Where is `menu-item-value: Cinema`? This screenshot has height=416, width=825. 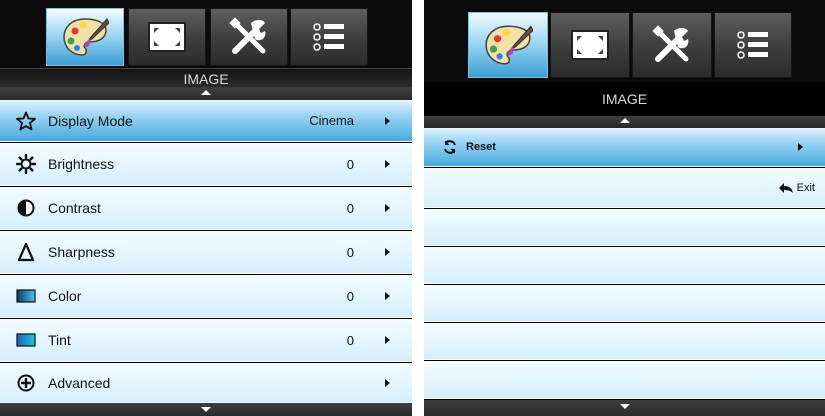 menu-item-value: Cinema is located at coordinates (331, 120).